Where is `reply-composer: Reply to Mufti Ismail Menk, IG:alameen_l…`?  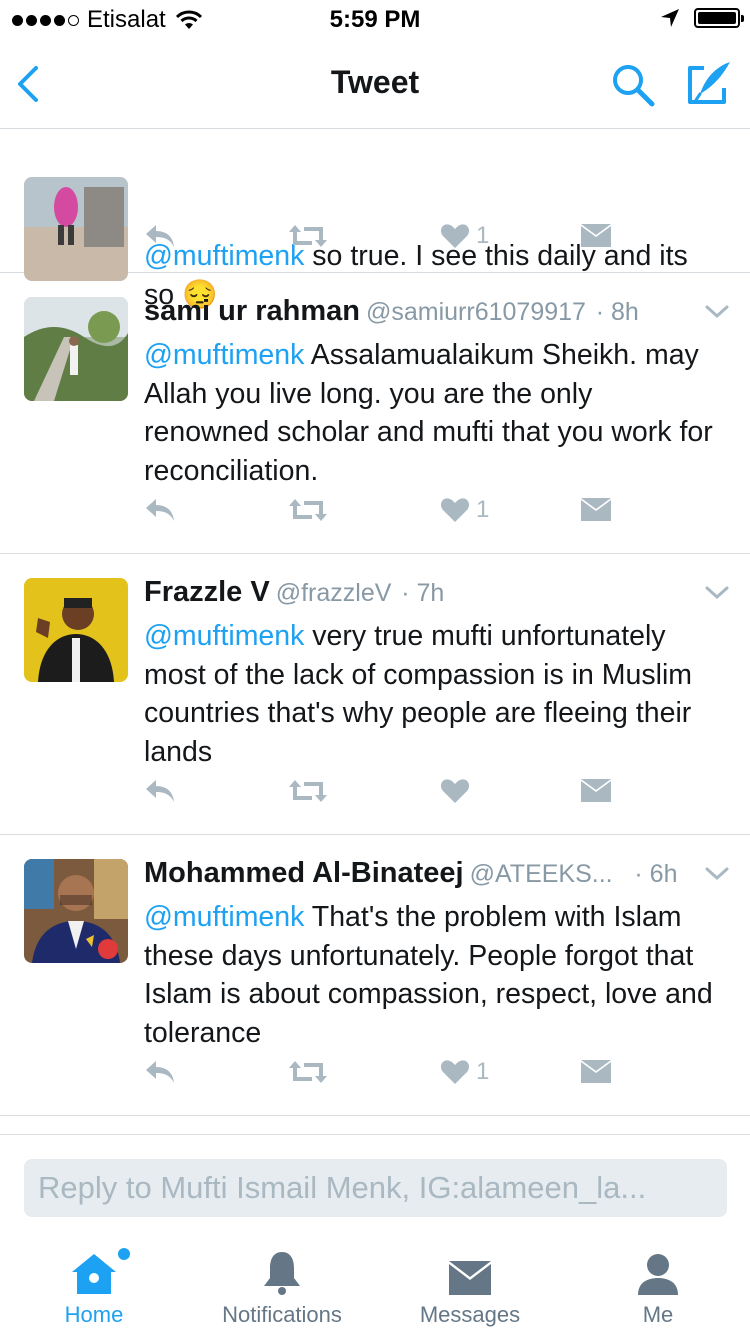 reply-composer: Reply to Mufti Ismail Menk, IG:alameen_l… is located at coordinates (375, 1184).